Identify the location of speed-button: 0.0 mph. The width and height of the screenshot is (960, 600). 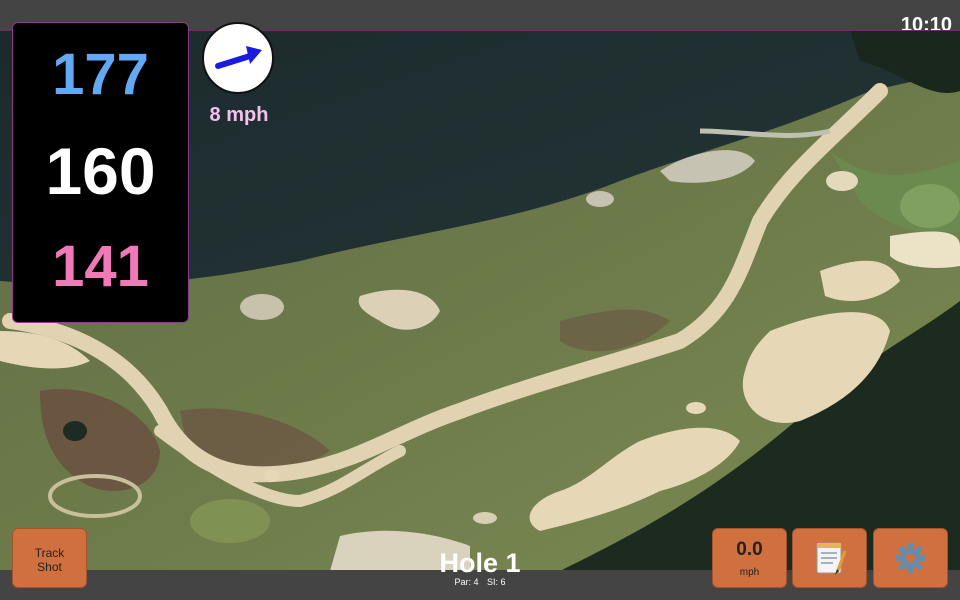
(749, 558).